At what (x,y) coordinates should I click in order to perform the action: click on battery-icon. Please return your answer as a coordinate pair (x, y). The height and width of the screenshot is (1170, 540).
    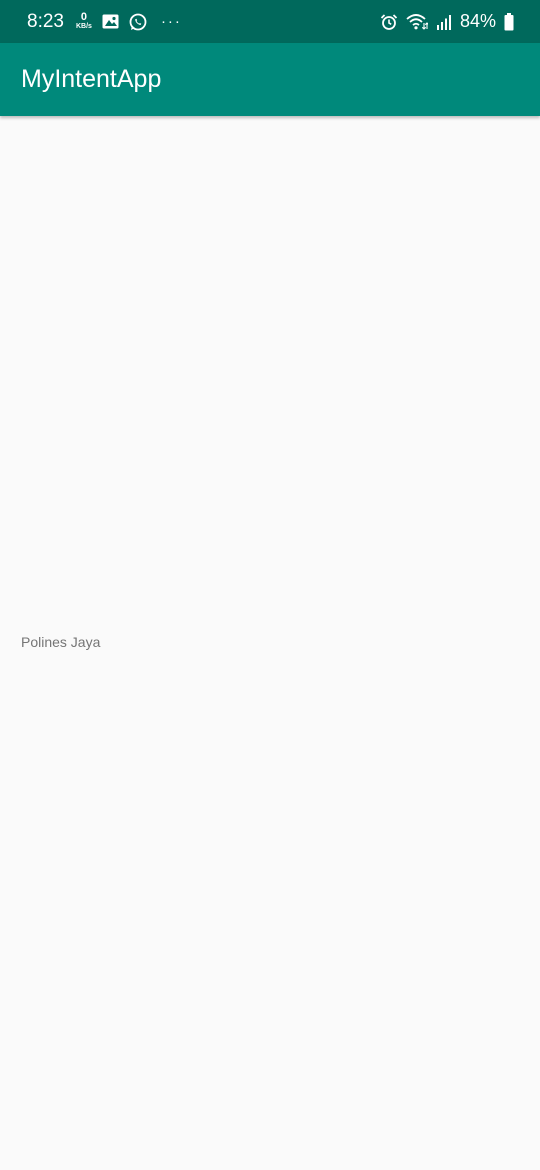
    Looking at the image, I should click on (509, 21).